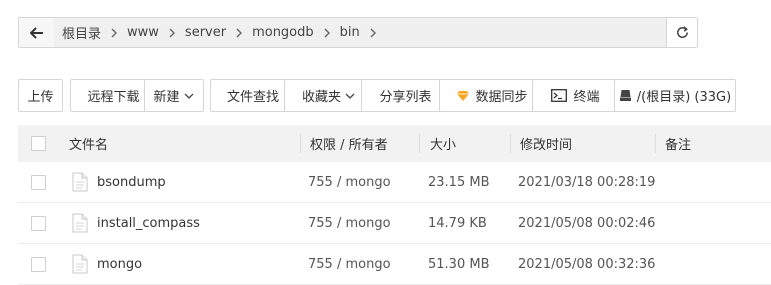  Describe the element at coordinates (586, 97) in the screenshot. I see `terminal-label: 终端` at that location.